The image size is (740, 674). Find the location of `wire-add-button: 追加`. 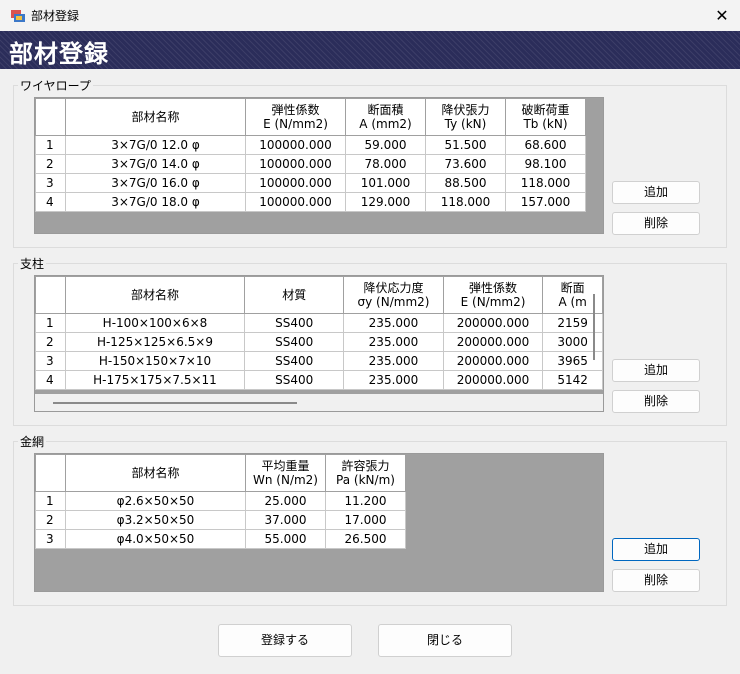

wire-add-button: 追加 is located at coordinates (656, 192).